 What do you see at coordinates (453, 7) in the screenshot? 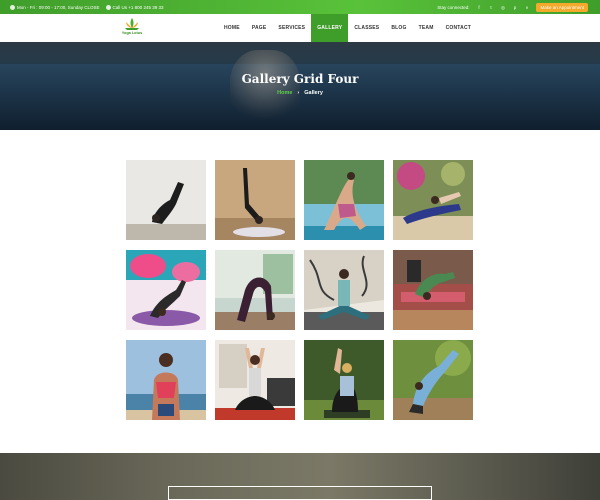
I see `stay-connected-label: Stay connected:` at bounding box center [453, 7].